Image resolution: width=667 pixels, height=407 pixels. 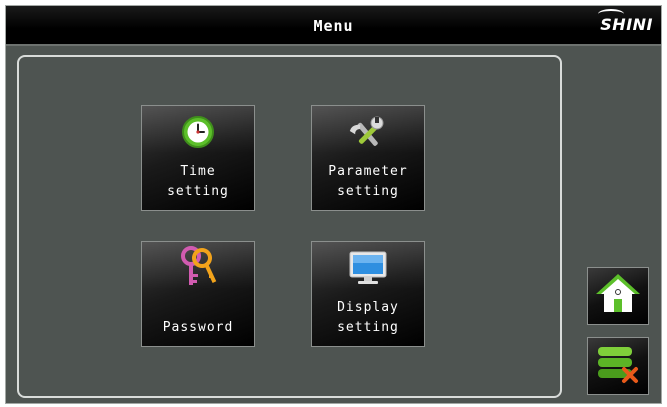 What do you see at coordinates (198, 181) in the screenshot?
I see `time-setting-label: Time setting` at bounding box center [198, 181].